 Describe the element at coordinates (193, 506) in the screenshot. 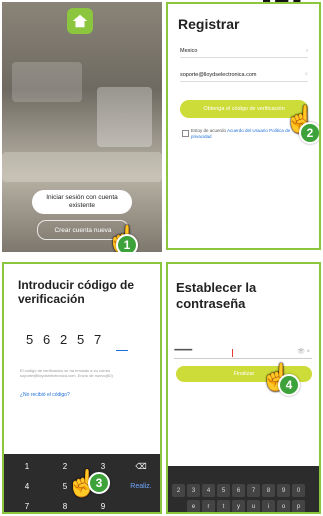

I see `key: e` at that location.